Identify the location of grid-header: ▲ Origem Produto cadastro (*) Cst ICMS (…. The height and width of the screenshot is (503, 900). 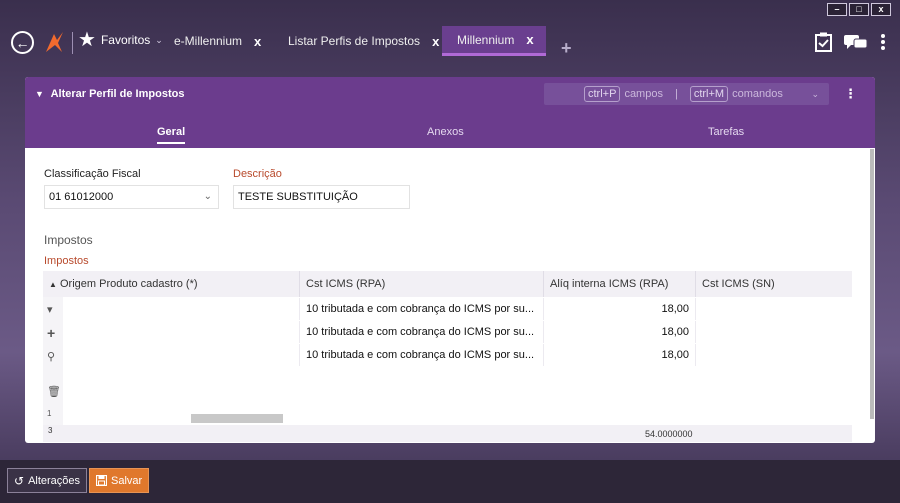
(447, 284).